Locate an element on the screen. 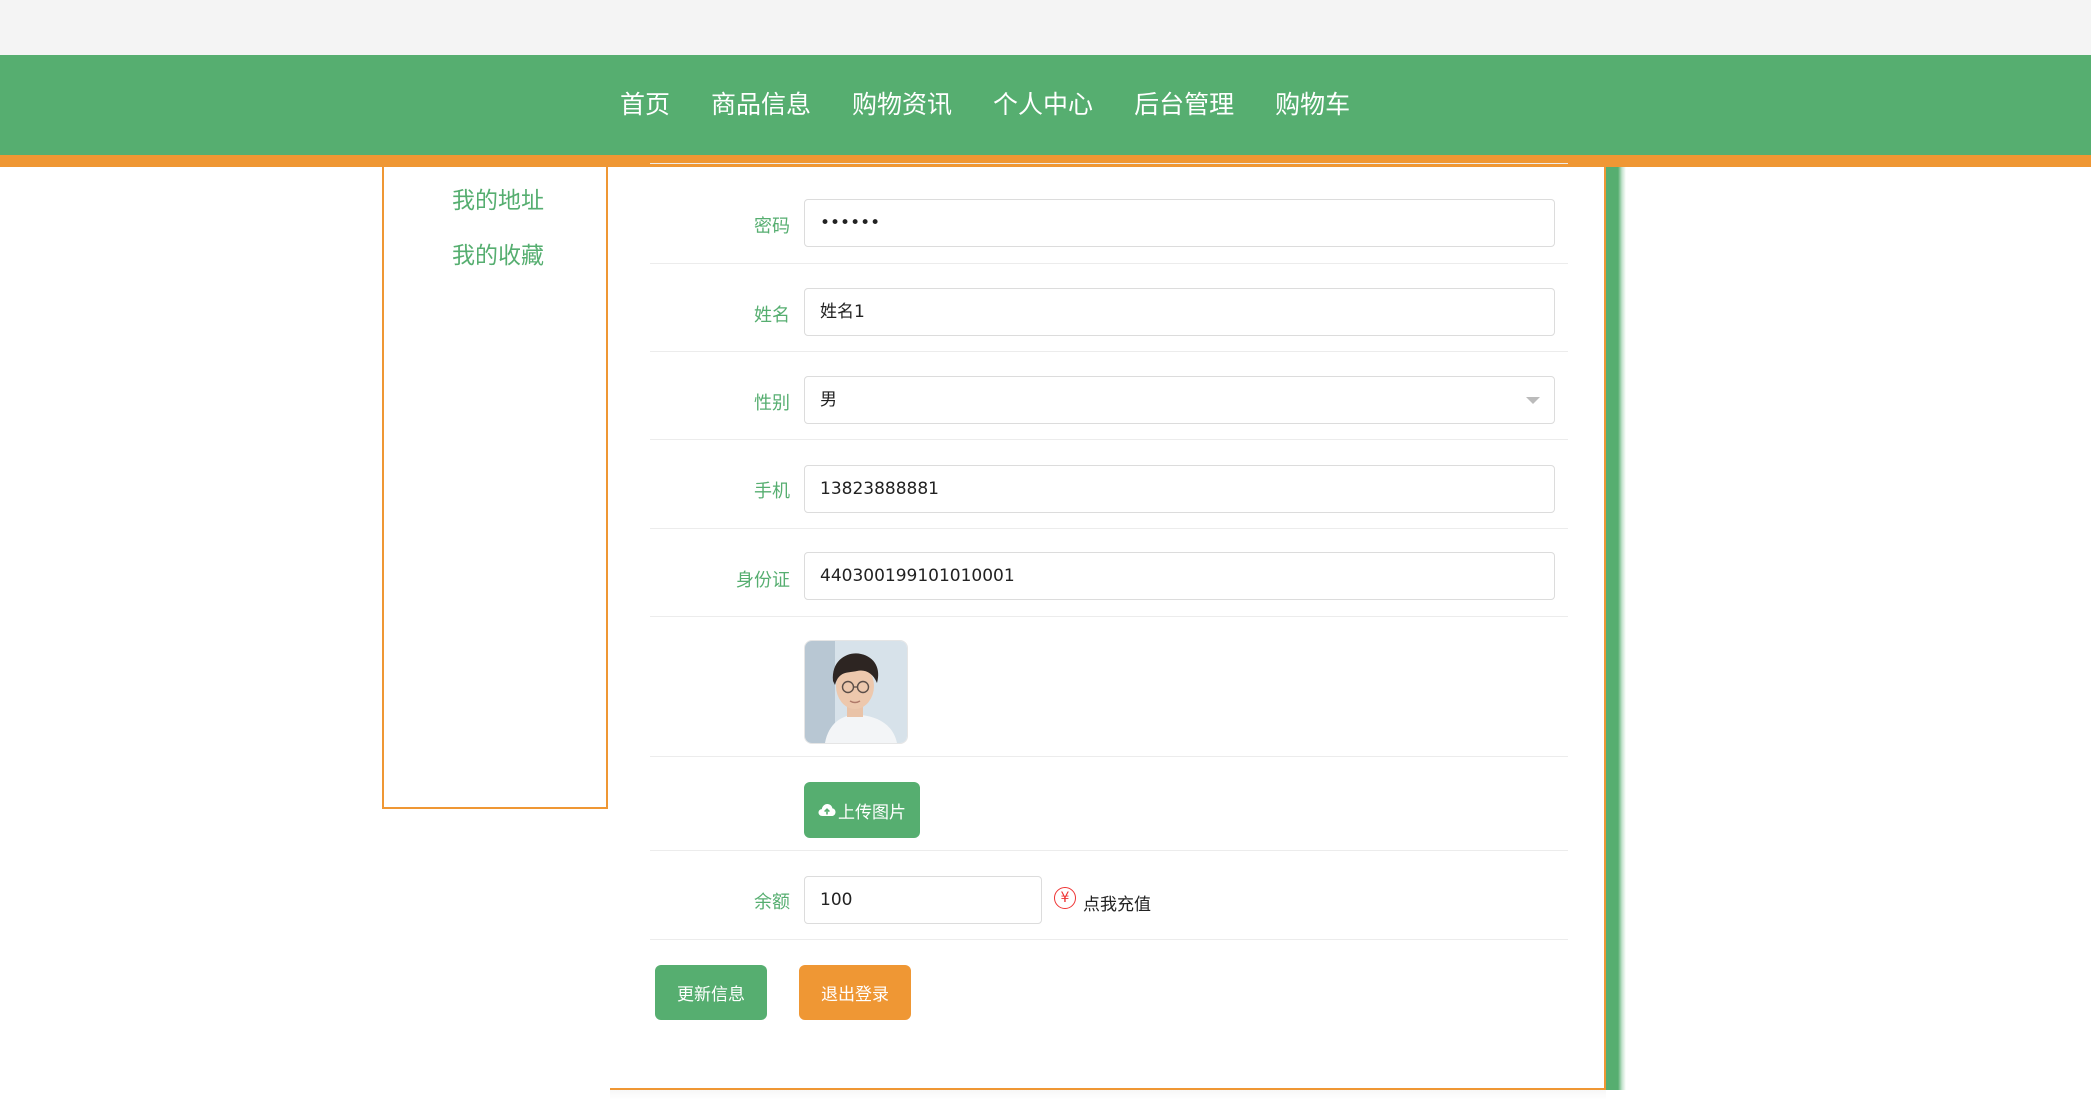  gender-label: 性别 is located at coordinates (772, 403).